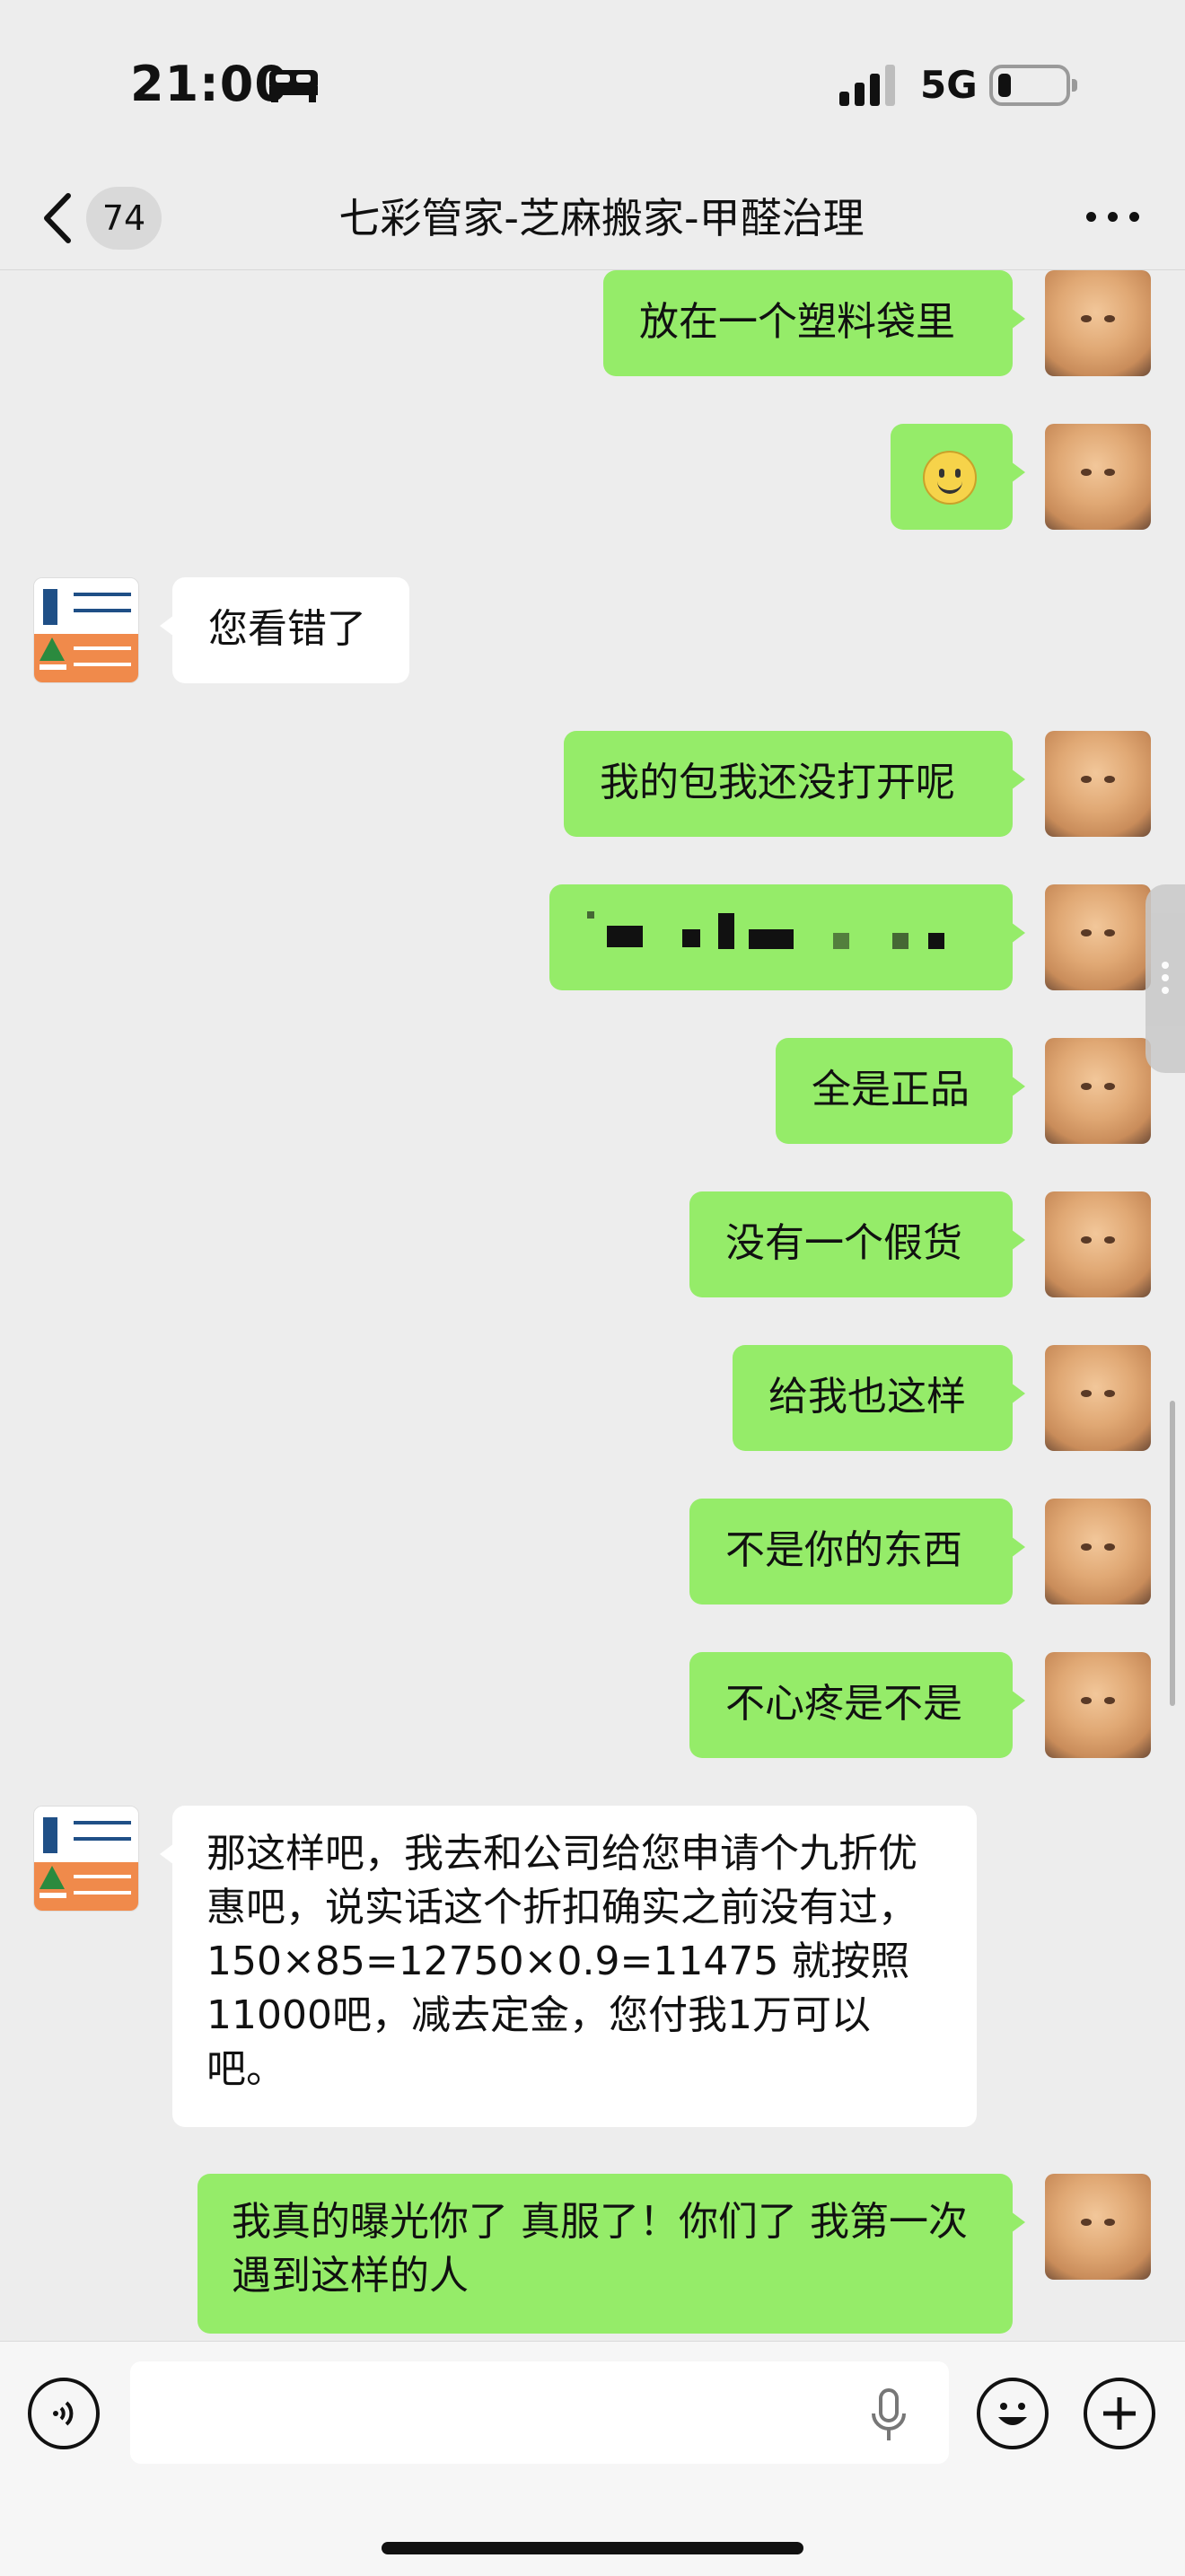  I want to click on message-bubble: 不是你的东西, so click(857, 1552).